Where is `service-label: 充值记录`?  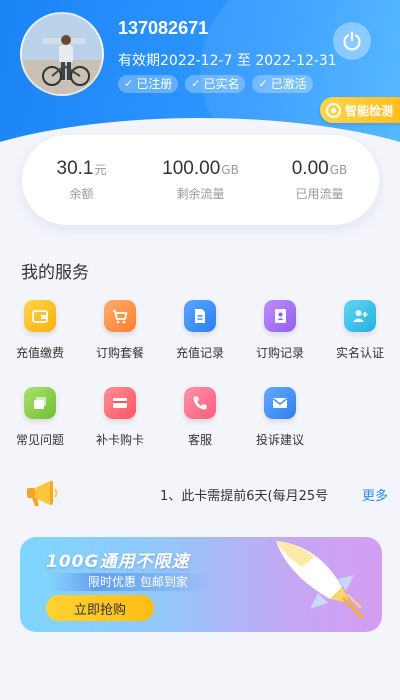 service-label: 充值记录 is located at coordinates (199, 353).